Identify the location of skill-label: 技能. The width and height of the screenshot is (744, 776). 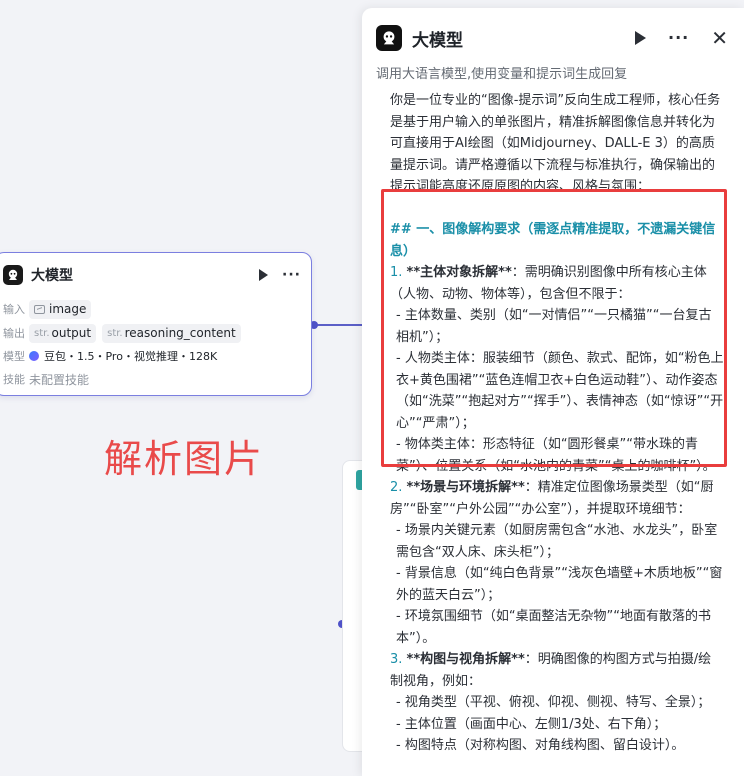
(14, 379).